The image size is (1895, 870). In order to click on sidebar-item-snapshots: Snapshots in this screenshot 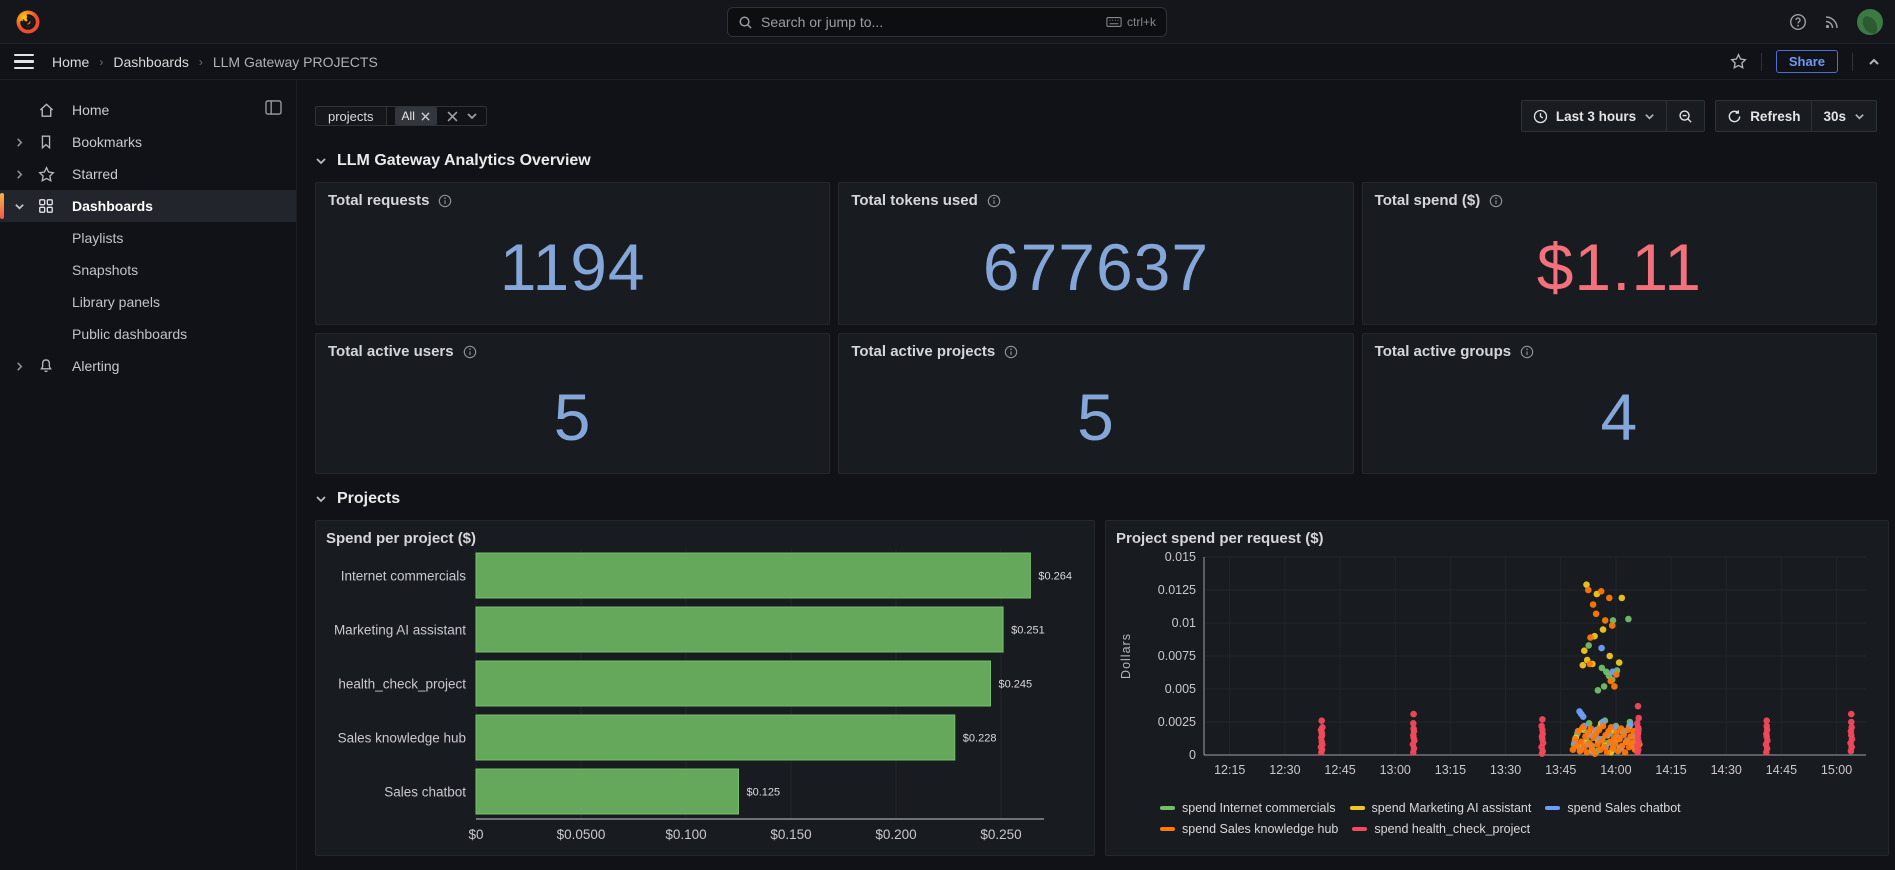, I will do `click(148, 270)`.